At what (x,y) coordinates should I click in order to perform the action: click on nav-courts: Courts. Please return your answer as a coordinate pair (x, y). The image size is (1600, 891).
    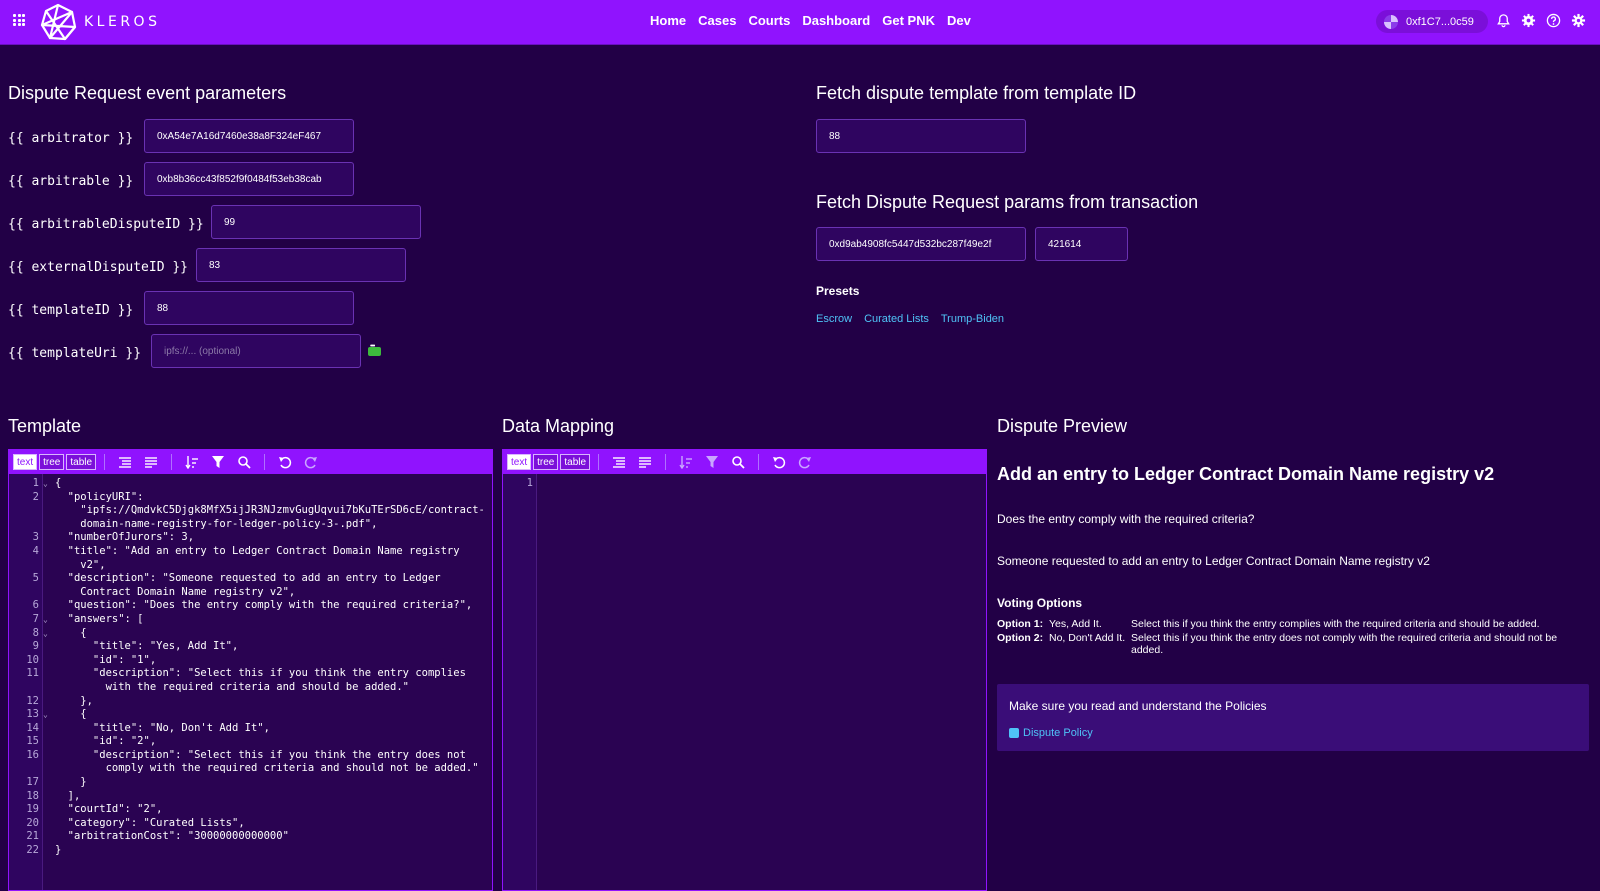
    Looking at the image, I should click on (769, 20).